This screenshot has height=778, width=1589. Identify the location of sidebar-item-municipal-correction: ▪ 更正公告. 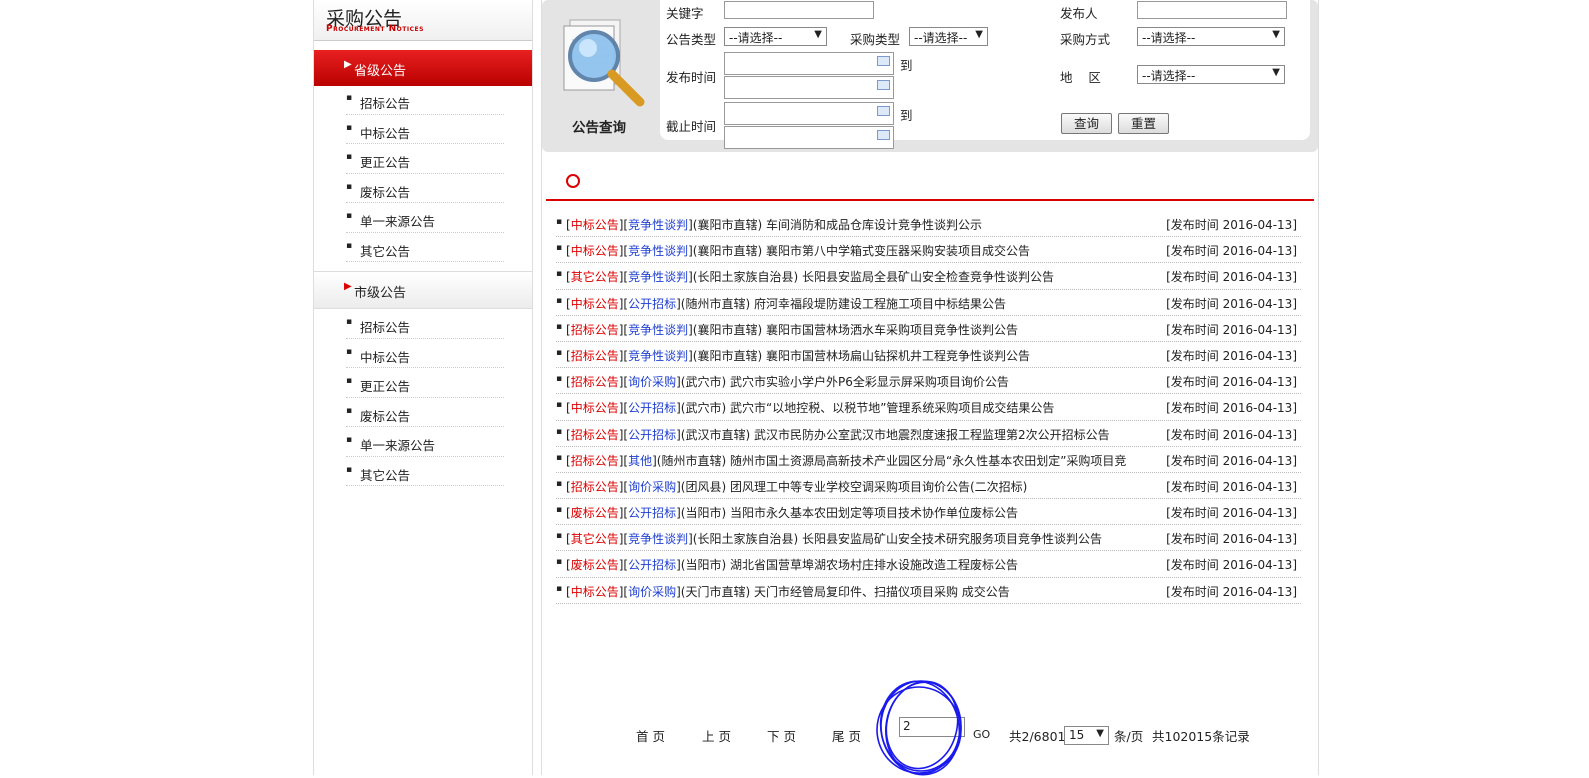
(425, 383).